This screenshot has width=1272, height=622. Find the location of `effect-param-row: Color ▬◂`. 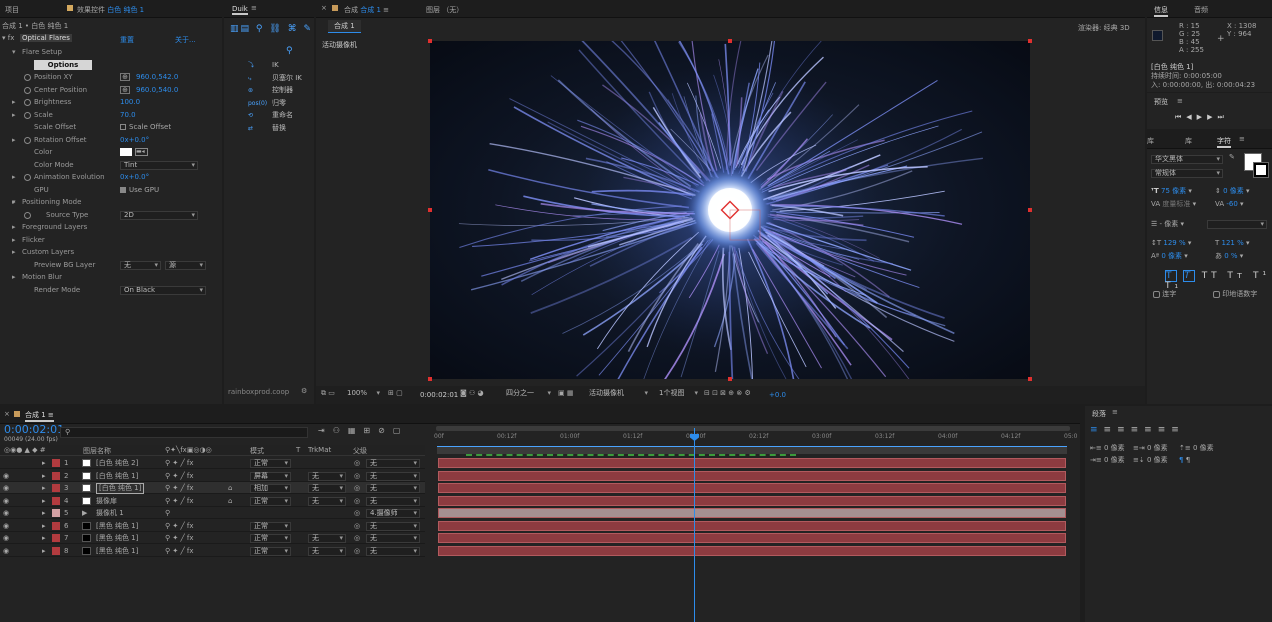

effect-param-row: Color ▬◂ is located at coordinates (111, 152).